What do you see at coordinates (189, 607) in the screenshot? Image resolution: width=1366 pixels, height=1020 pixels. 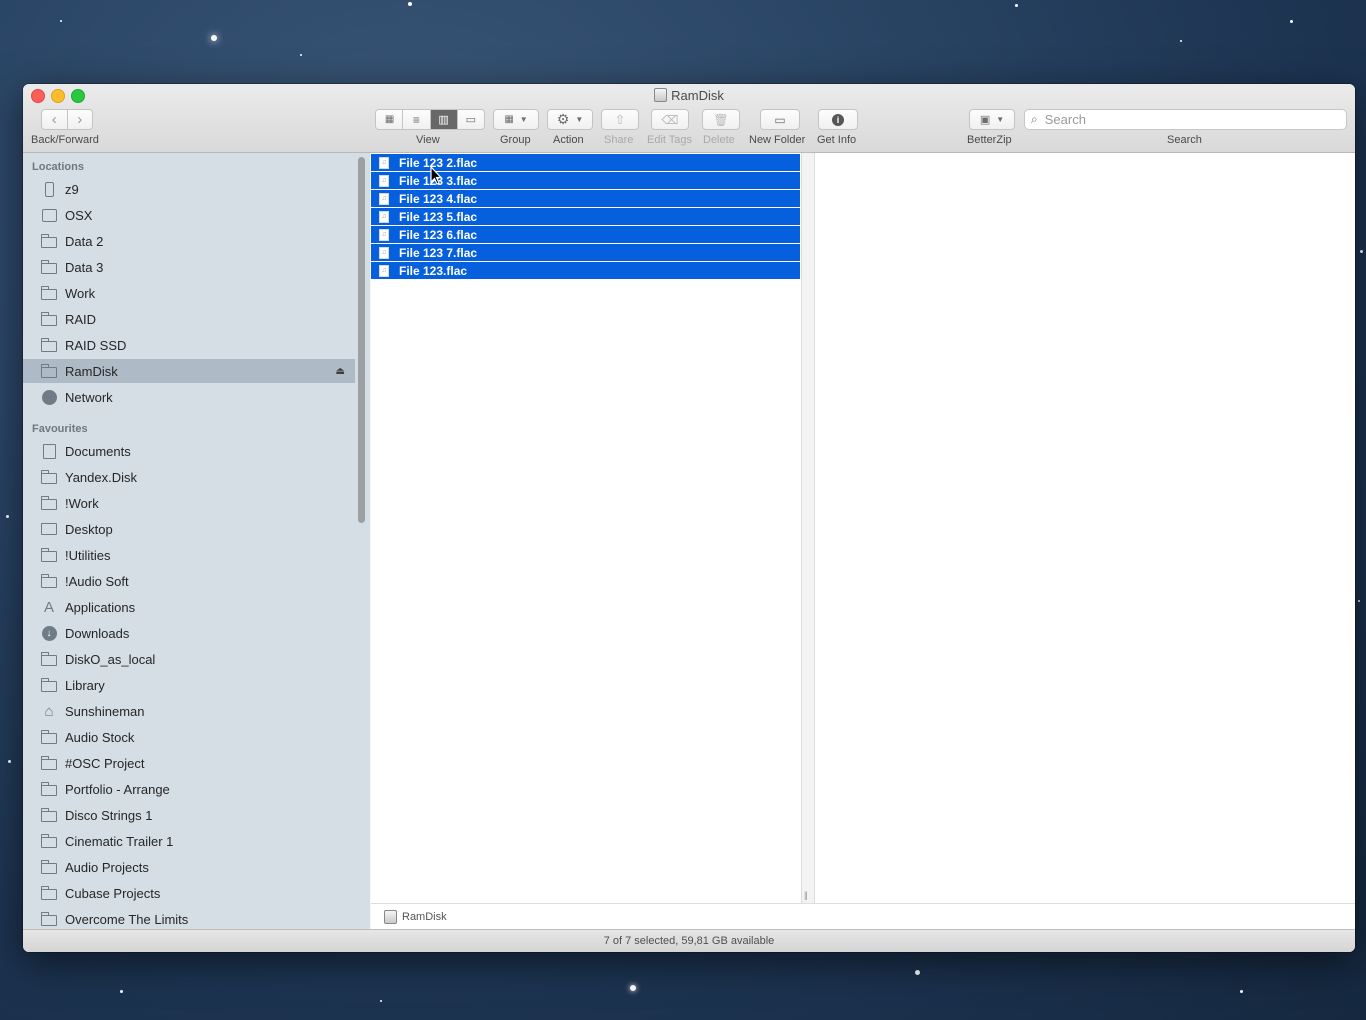 I see `sidebar-item-applications: A Applications` at bounding box center [189, 607].